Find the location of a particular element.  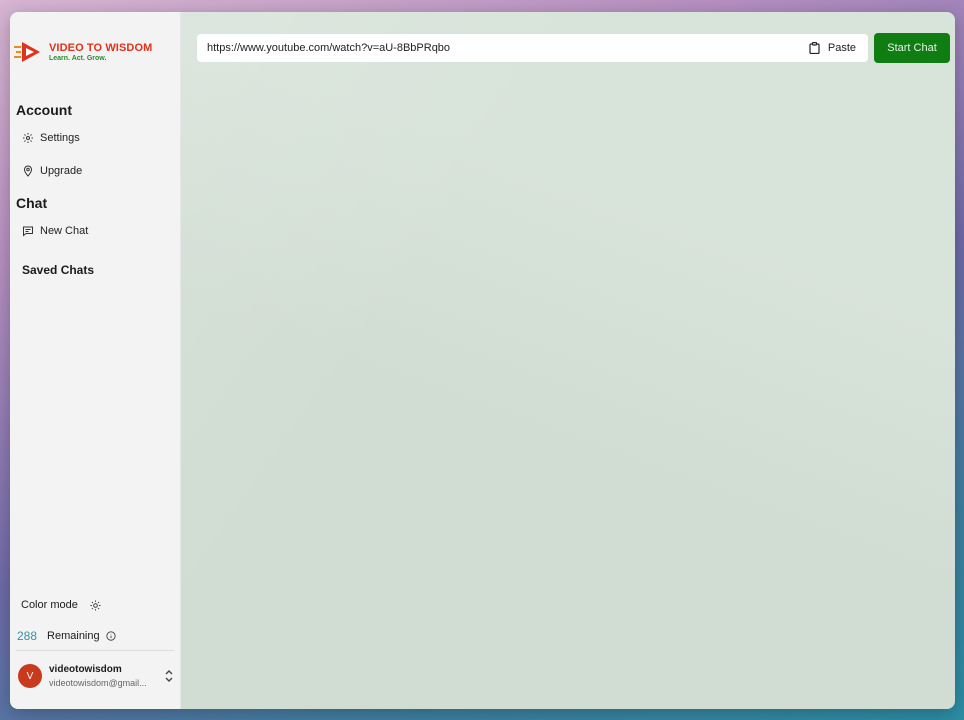

logo: VIDEO TO WISDOM Learn. Act. Grow. is located at coordinates (83, 52).